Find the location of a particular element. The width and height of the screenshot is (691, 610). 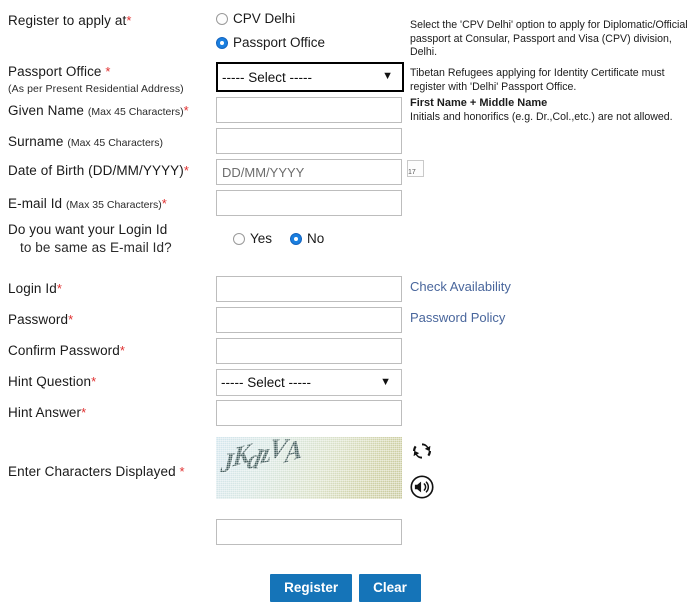

speaker-icon is located at coordinates (422, 487).